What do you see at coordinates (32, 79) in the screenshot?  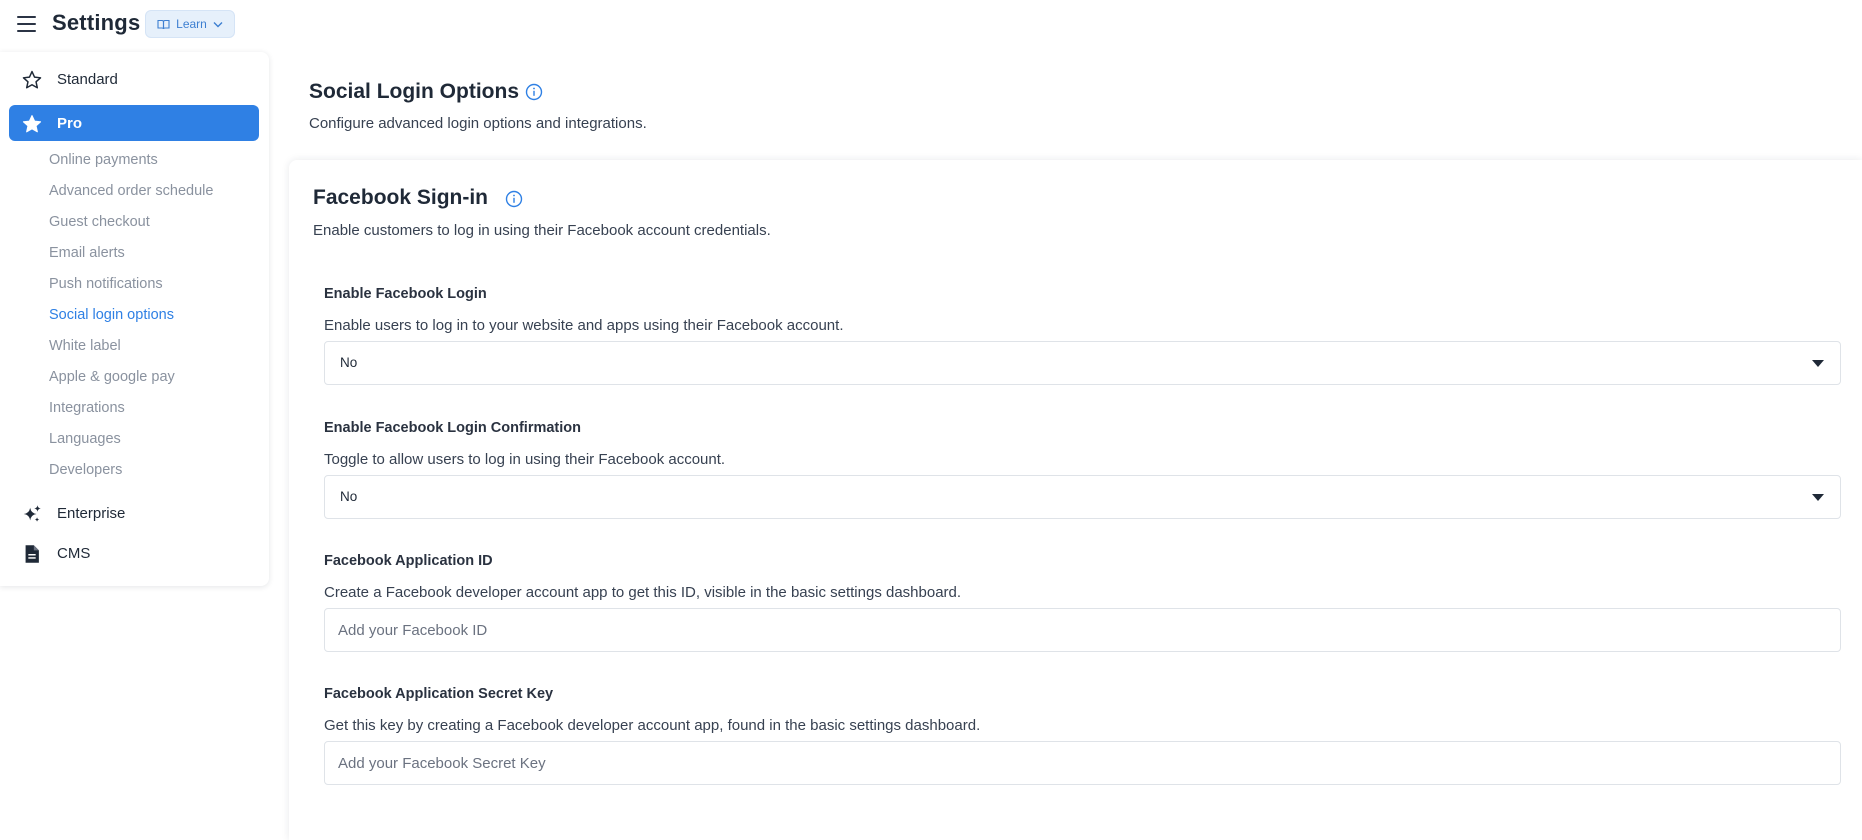 I see `star-outline-icon` at bounding box center [32, 79].